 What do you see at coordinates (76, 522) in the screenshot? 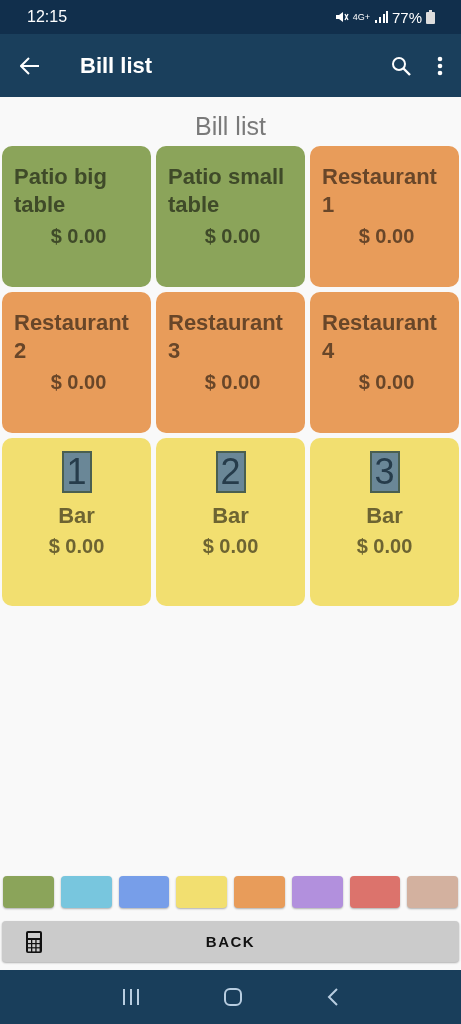
I see `bar-tile: 1 Bar $ 0.00` at bounding box center [76, 522].